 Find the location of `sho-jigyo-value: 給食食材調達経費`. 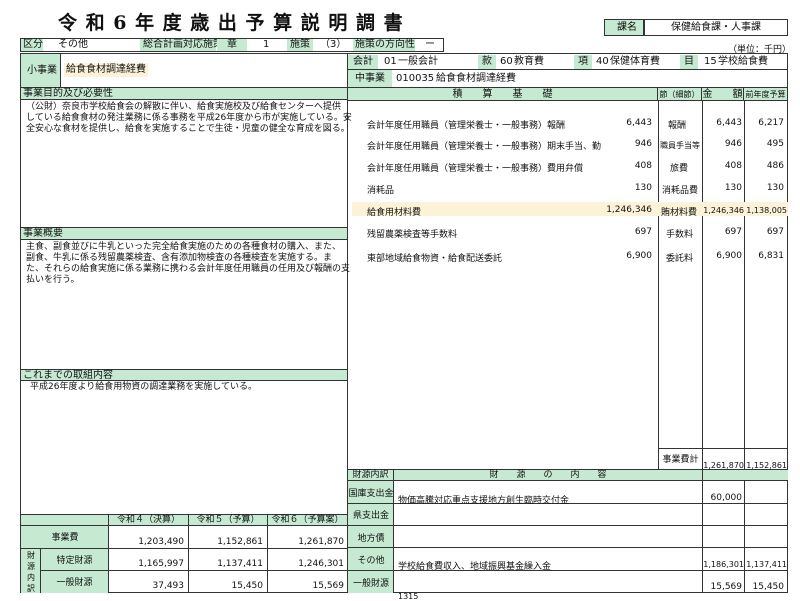

sho-jigyo-value: 給食食材調達経費 is located at coordinates (106, 70).